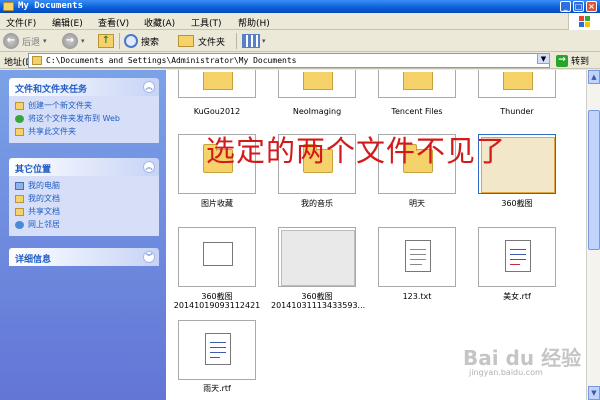 The image size is (600, 400). Describe the element at coordinates (19, 186) in the screenshot. I see `computer-icon` at that location.